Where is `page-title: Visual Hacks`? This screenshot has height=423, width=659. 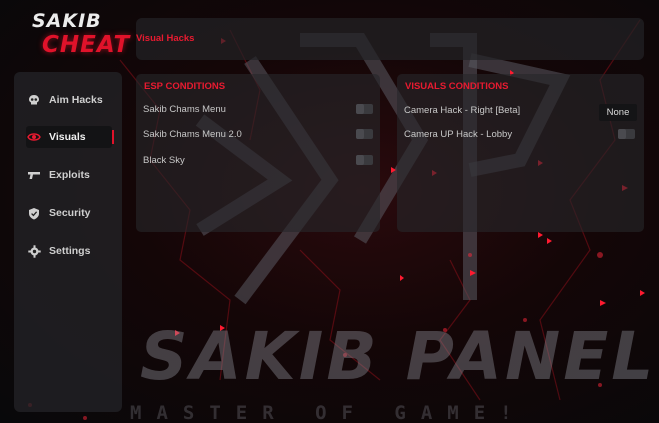 page-title: Visual Hacks is located at coordinates (165, 38).